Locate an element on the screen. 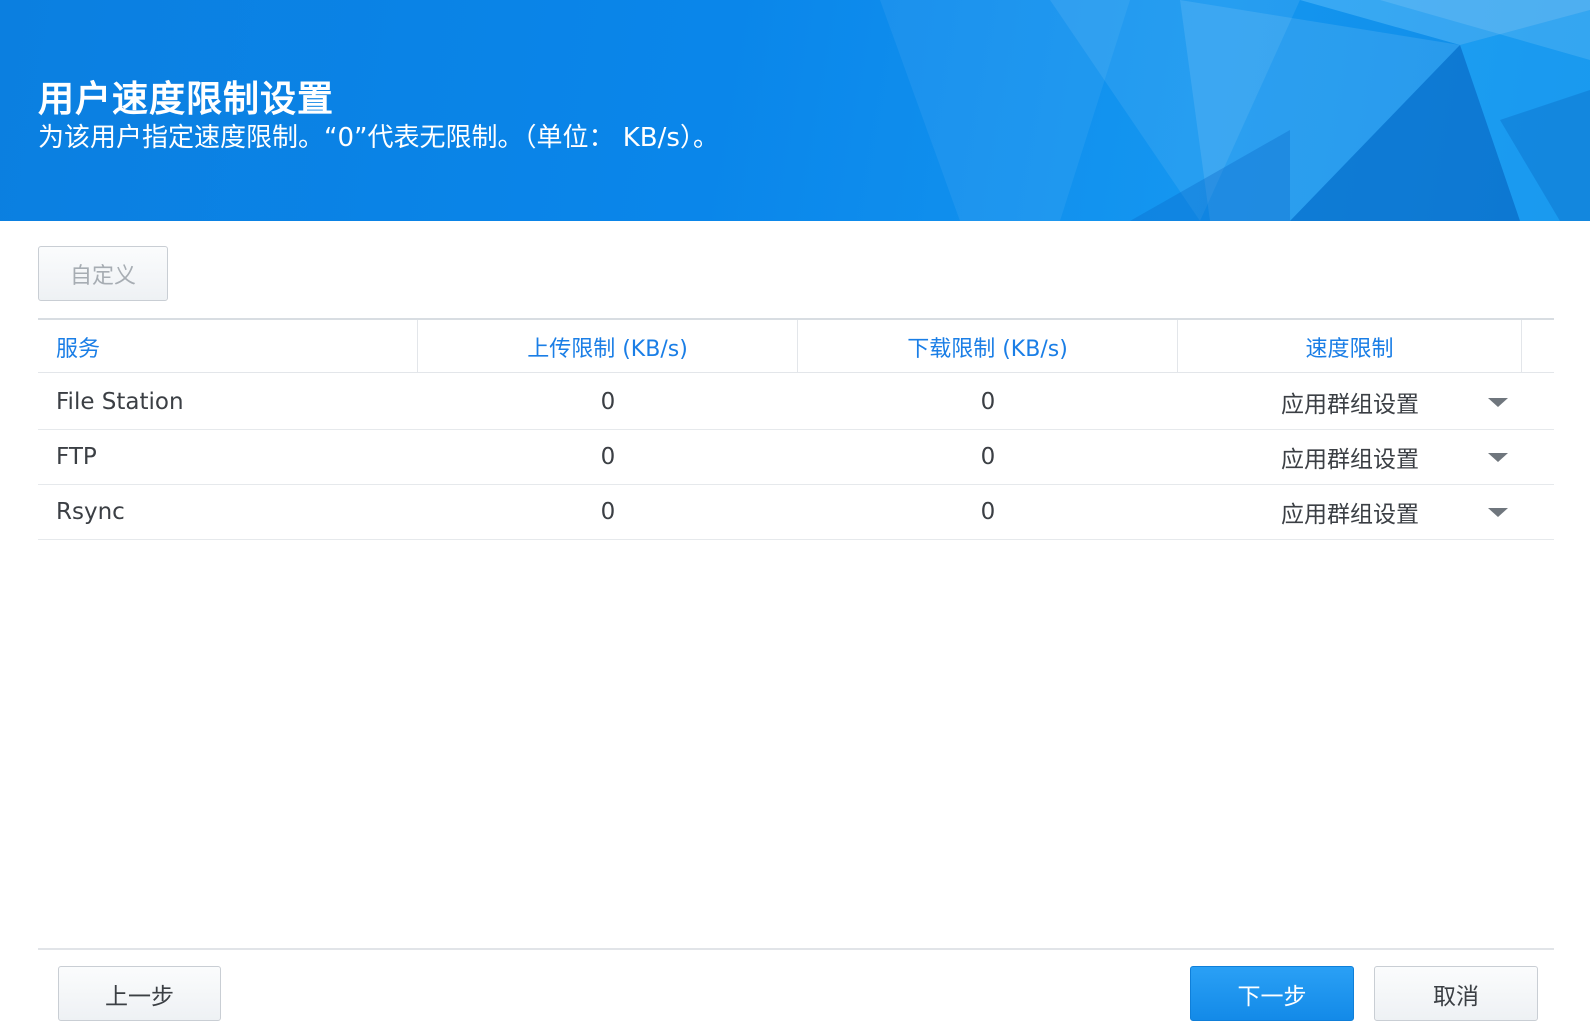  table-row: FTP 0 0 应用群组设置 is located at coordinates (796, 457).